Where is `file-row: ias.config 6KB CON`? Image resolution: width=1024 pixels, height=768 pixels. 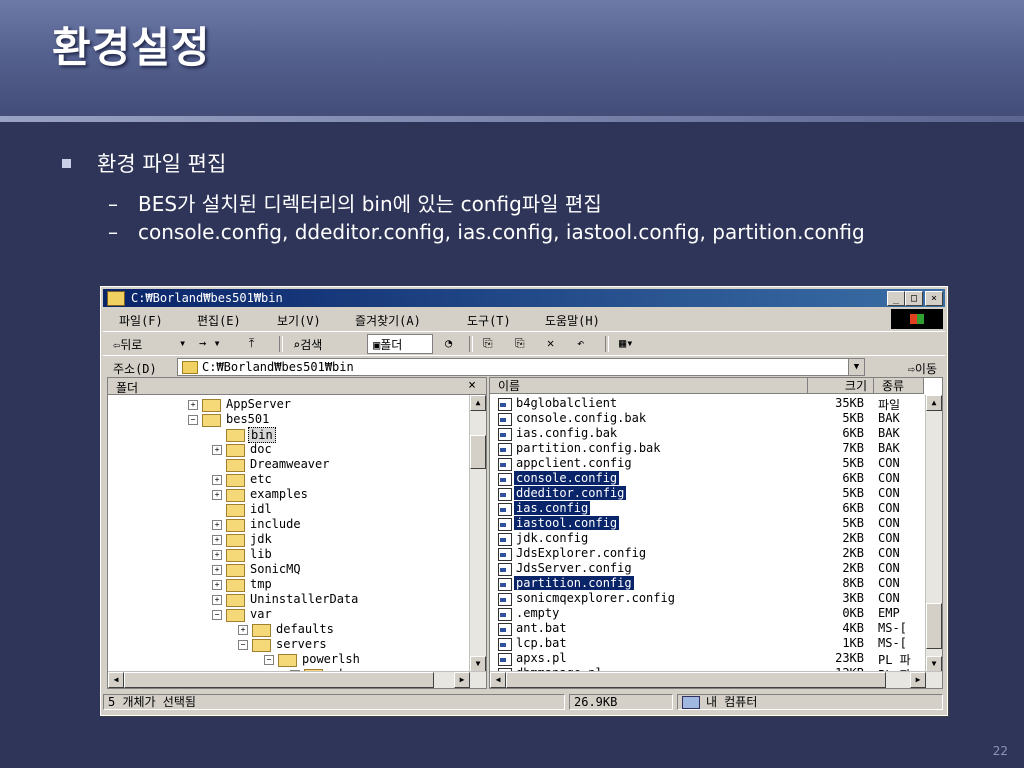
file-row: ias.config 6KB CON is located at coordinates (708, 508).